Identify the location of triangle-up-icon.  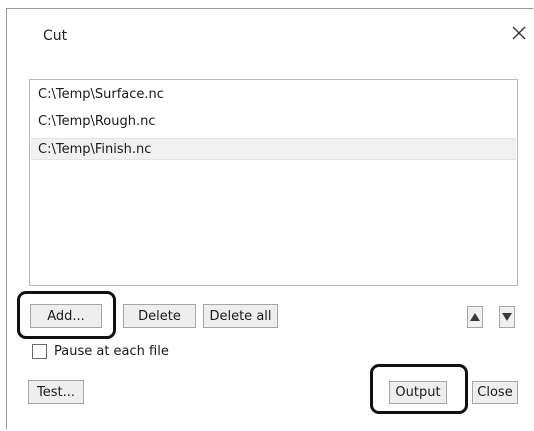
(475, 317).